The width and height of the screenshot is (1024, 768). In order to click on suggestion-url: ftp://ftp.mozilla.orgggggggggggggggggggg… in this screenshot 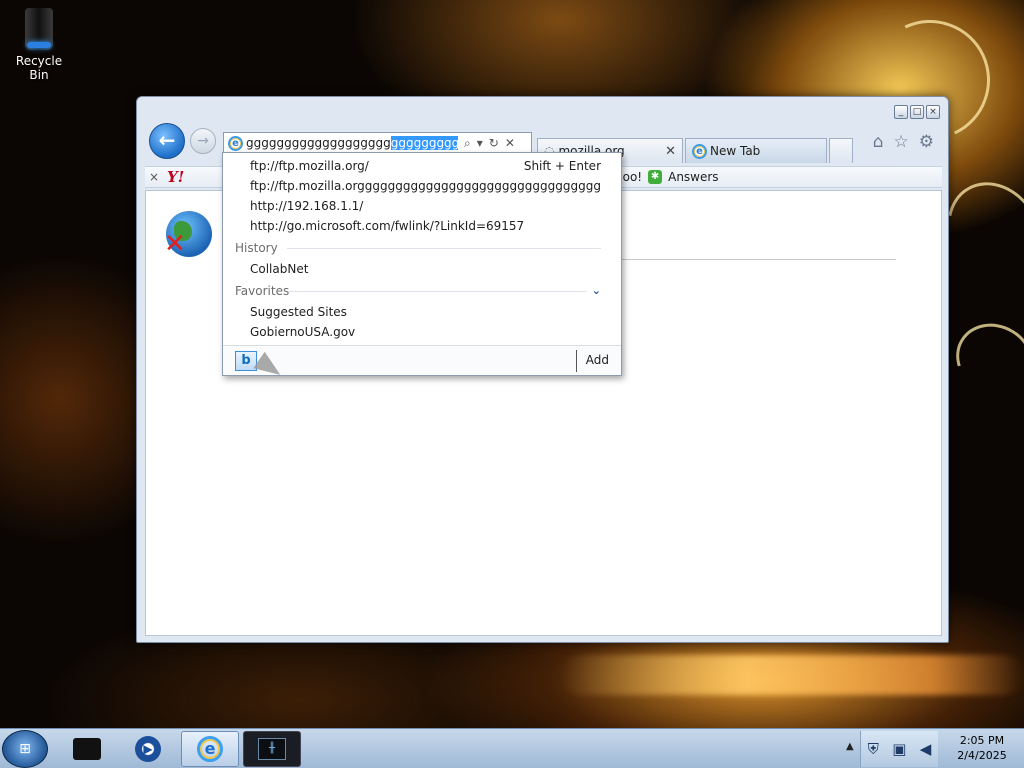, I will do `click(425, 186)`.